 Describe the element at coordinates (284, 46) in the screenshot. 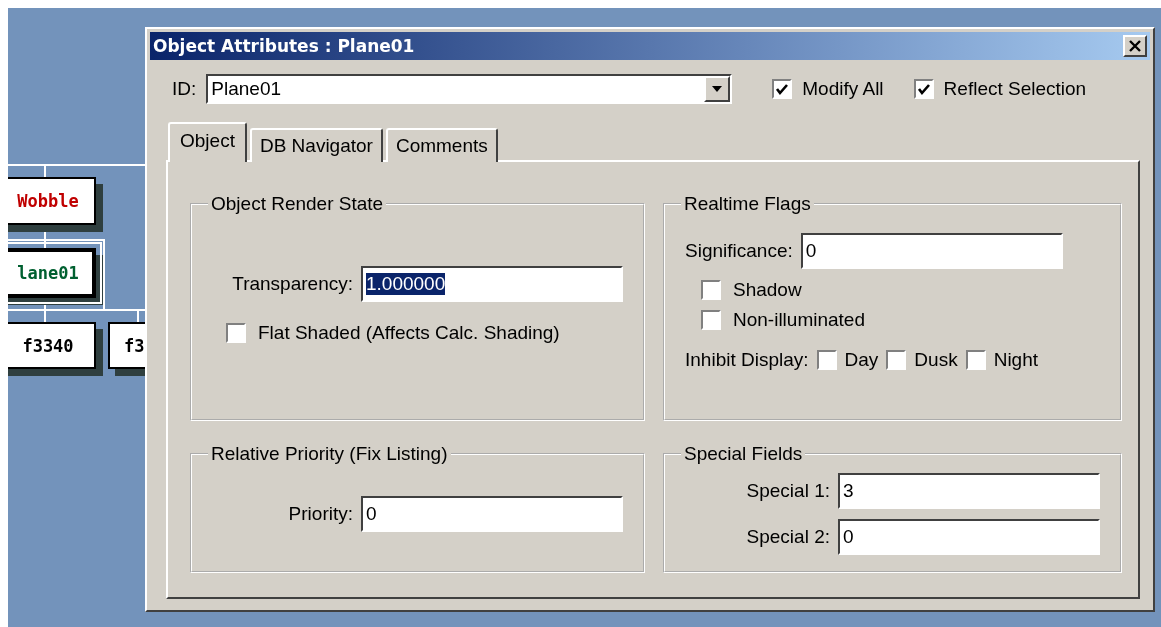

I see `window-title: Object Attributes : Plane01` at that location.